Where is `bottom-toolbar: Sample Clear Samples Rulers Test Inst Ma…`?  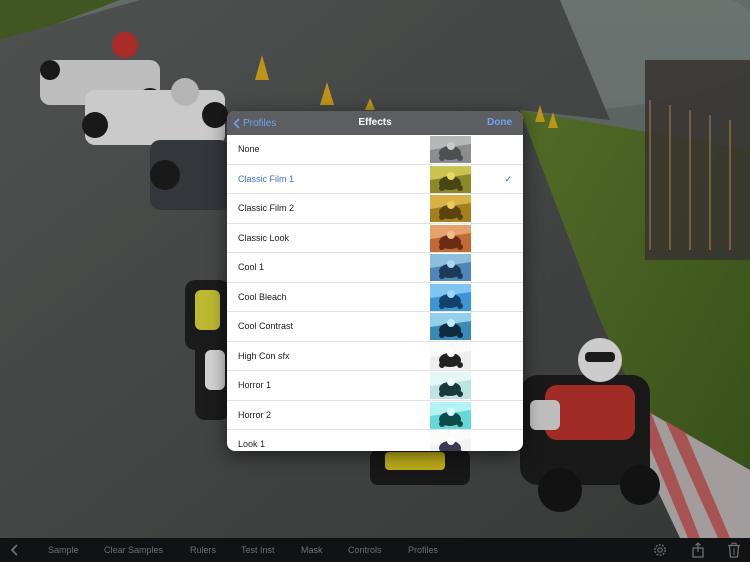
bottom-toolbar: Sample Clear Samples Rulers Test Inst Ma… is located at coordinates (375, 550).